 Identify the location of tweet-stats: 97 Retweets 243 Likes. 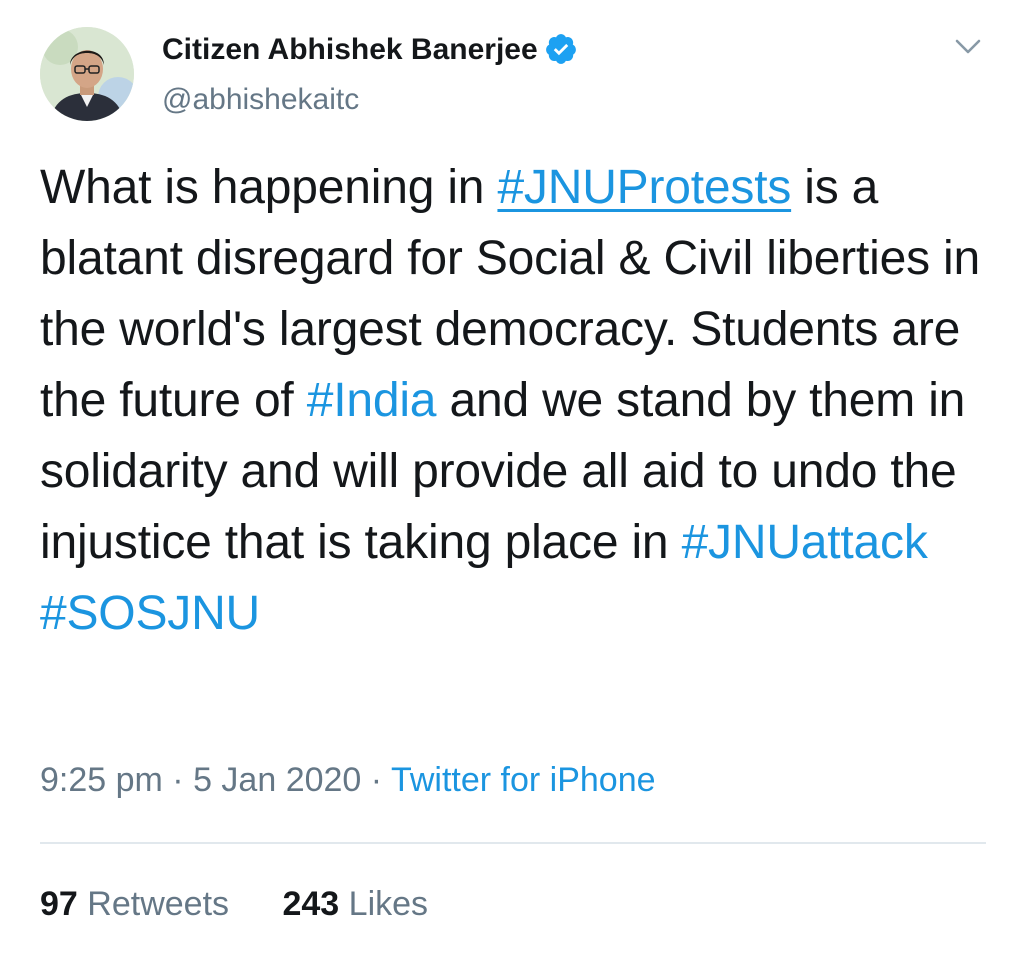
(256, 904).